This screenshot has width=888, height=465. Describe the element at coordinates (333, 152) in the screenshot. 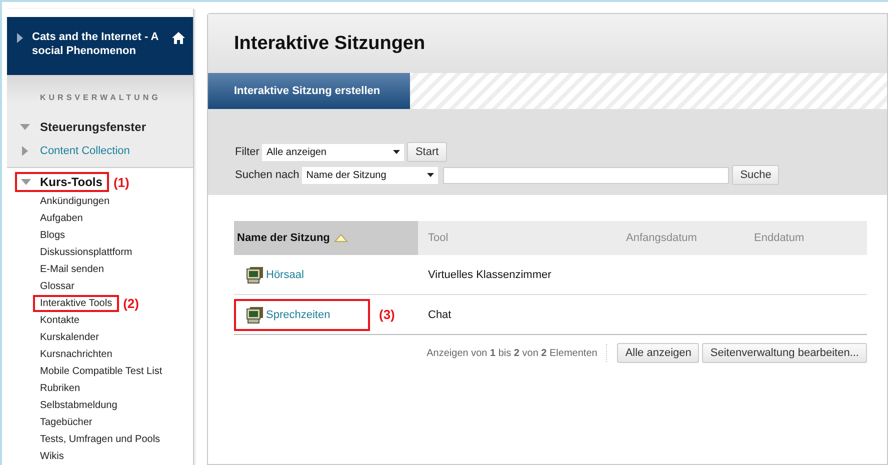

I see `filter-dropdown: Alle anzeigen` at that location.